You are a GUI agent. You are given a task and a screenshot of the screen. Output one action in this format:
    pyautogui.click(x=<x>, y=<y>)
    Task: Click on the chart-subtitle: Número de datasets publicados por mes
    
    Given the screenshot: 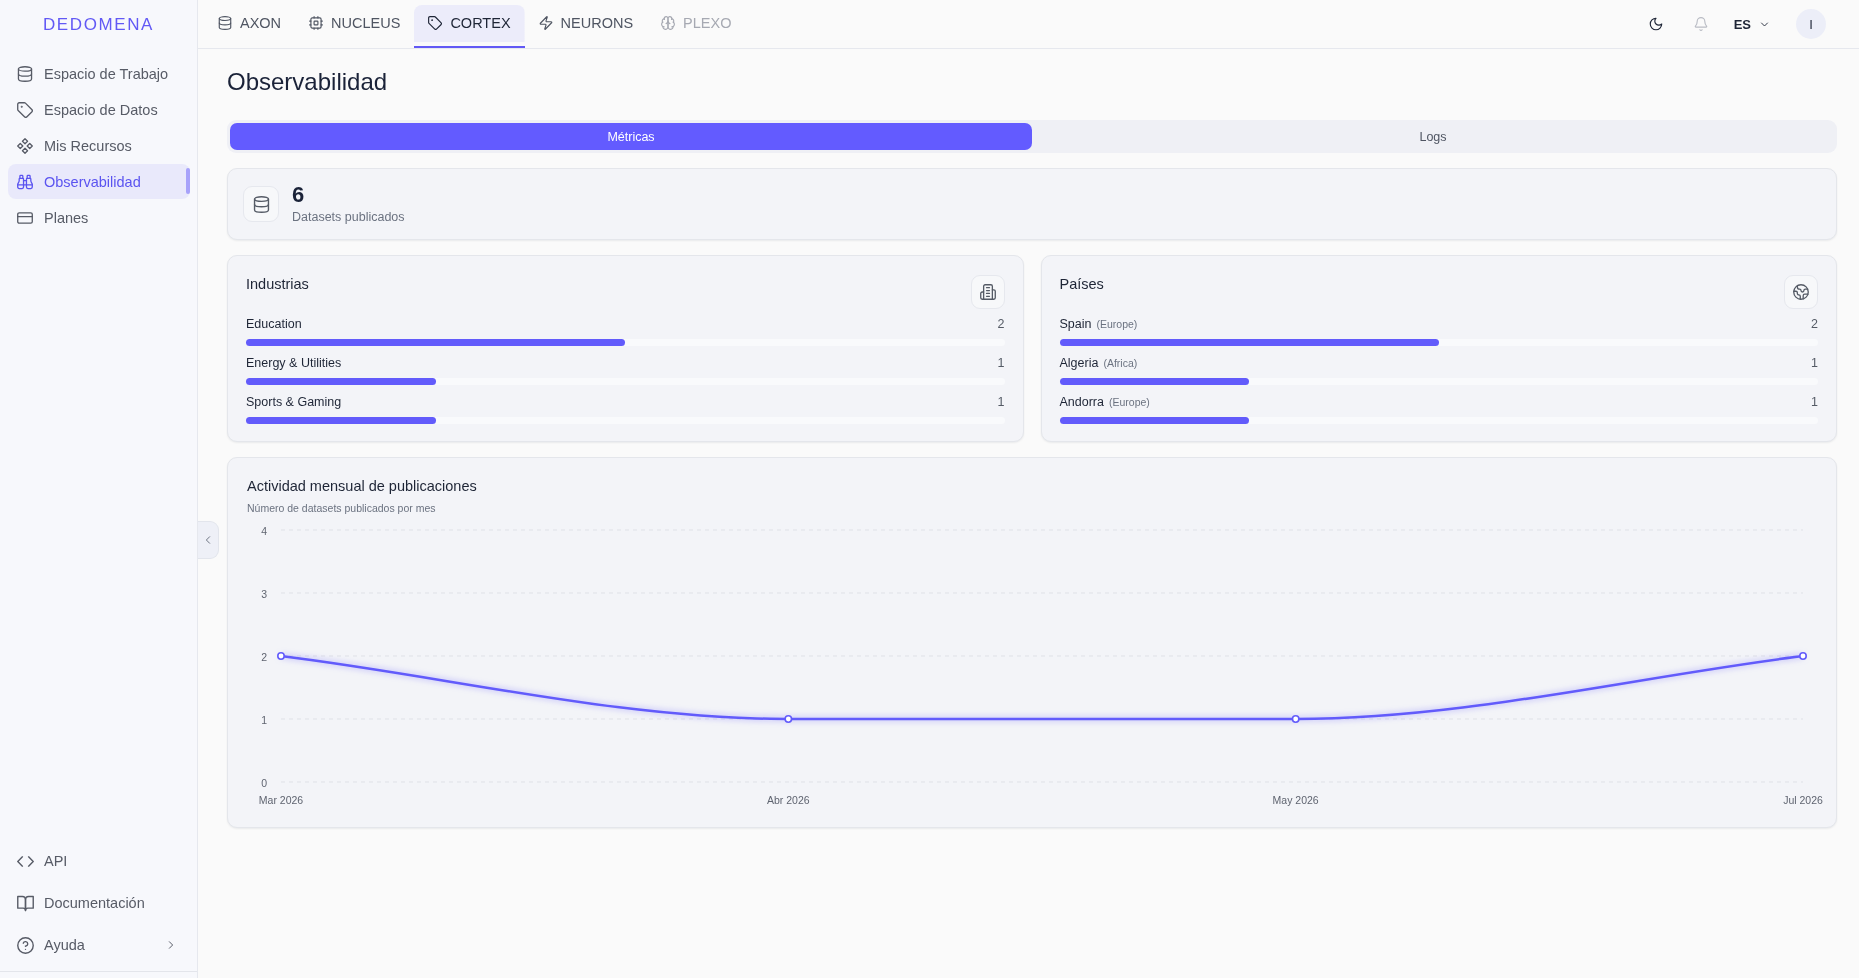 What is the action you would take?
    pyautogui.click(x=341, y=508)
    